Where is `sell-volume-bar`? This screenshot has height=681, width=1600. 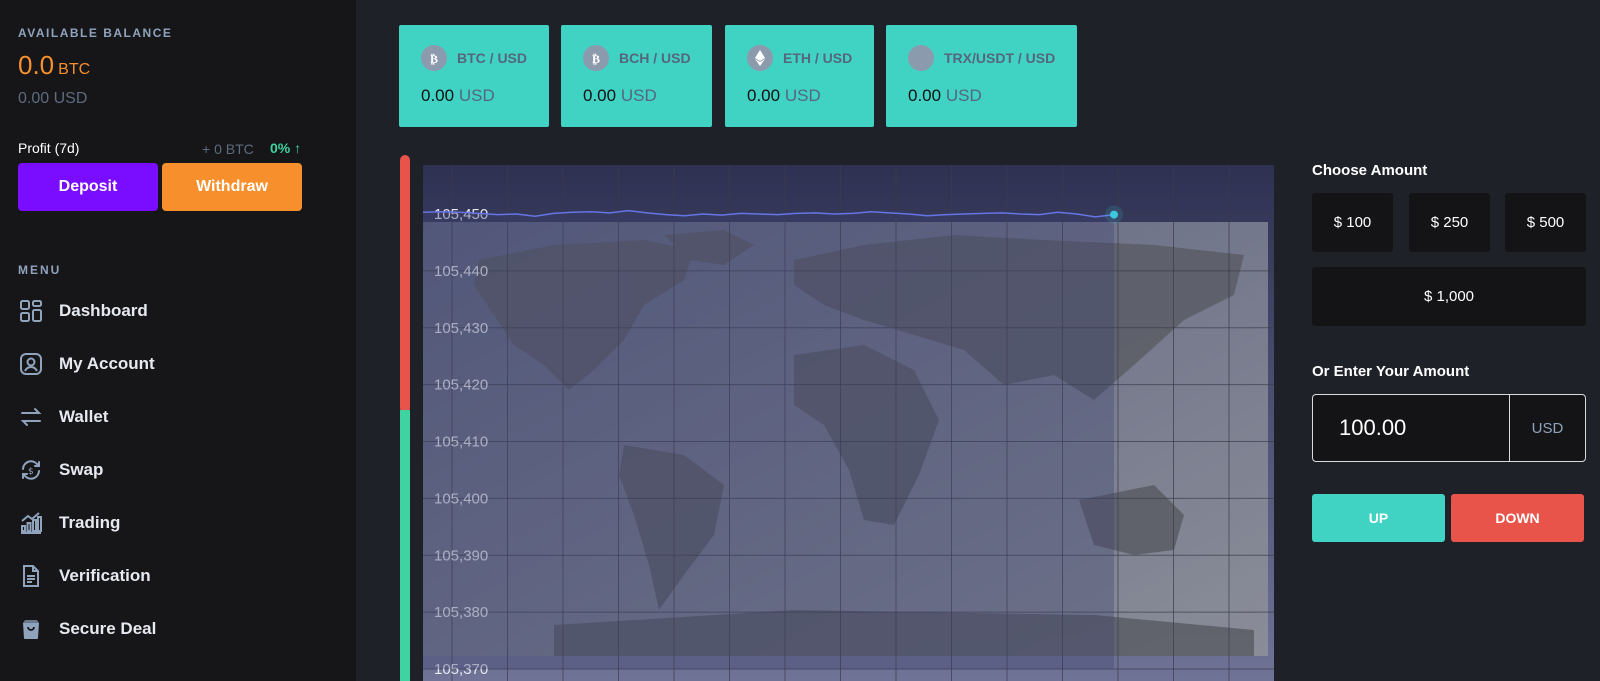 sell-volume-bar is located at coordinates (405, 284).